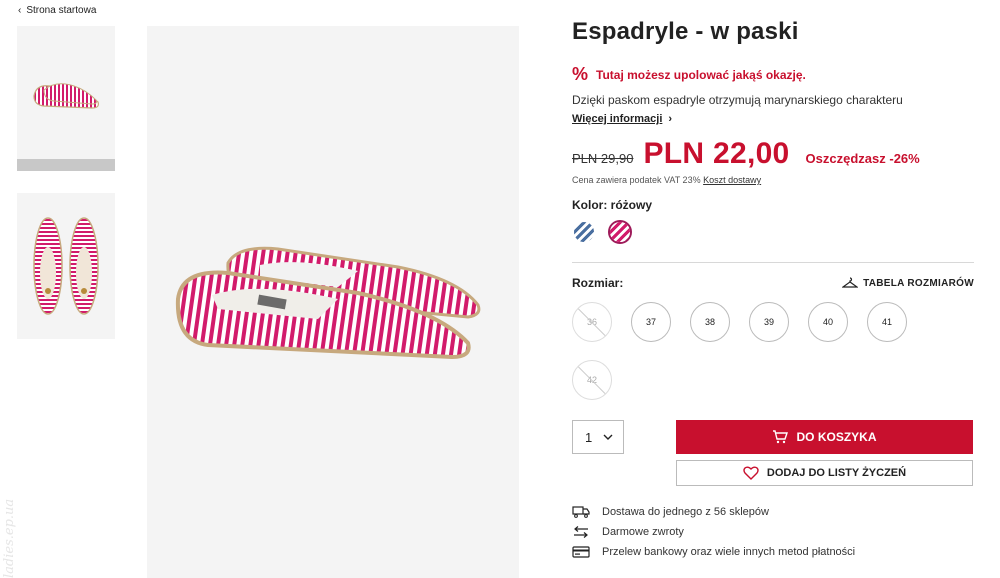 Image resolution: width=1000 pixels, height=578 pixels. Describe the element at coordinates (66, 95) in the screenshot. I see `shoe-side-thumb-image` at that location.